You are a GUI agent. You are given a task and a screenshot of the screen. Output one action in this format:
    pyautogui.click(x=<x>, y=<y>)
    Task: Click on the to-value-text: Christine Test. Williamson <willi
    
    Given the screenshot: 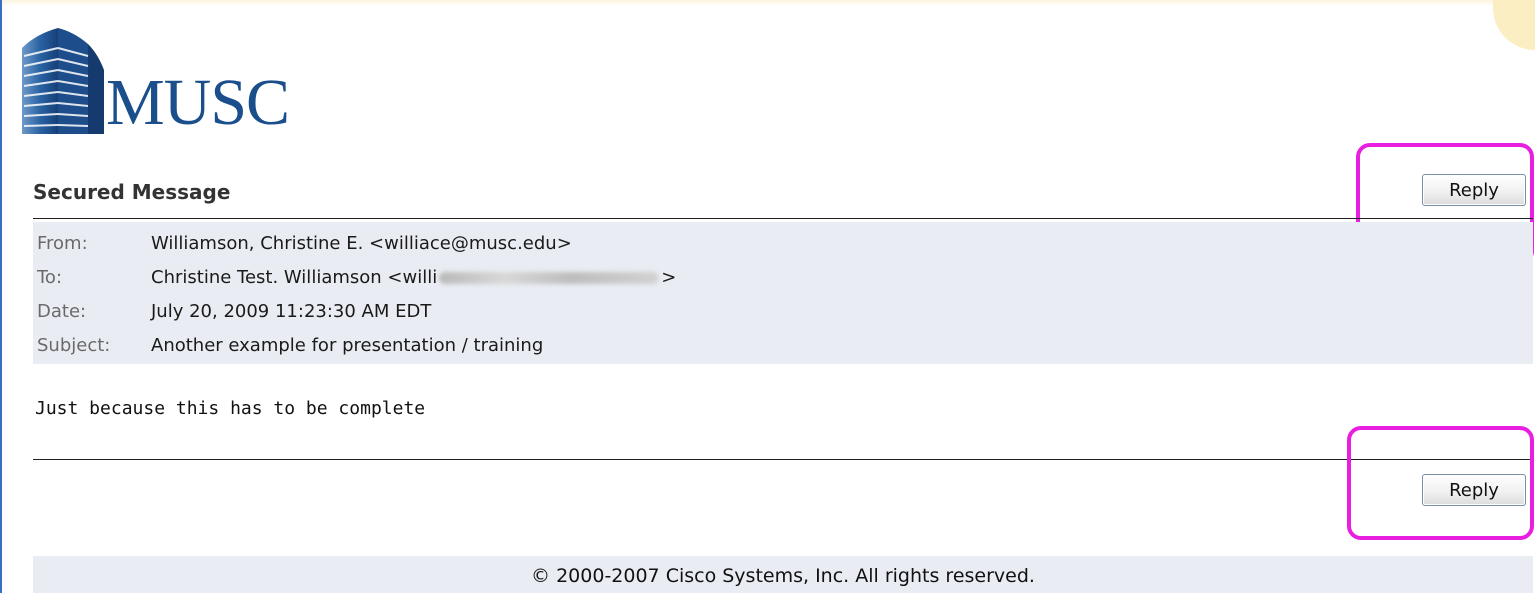 What is the action you would take?
    pyautogui.click(x=294, y=277)
    